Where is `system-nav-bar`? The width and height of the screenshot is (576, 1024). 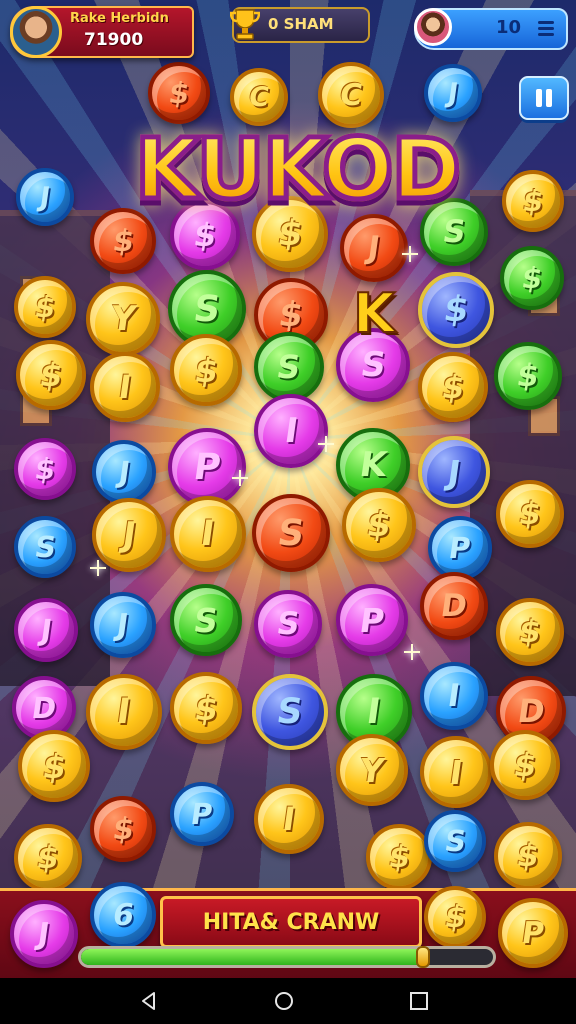 system-nav-bar is located at coordinates (288, 1001).